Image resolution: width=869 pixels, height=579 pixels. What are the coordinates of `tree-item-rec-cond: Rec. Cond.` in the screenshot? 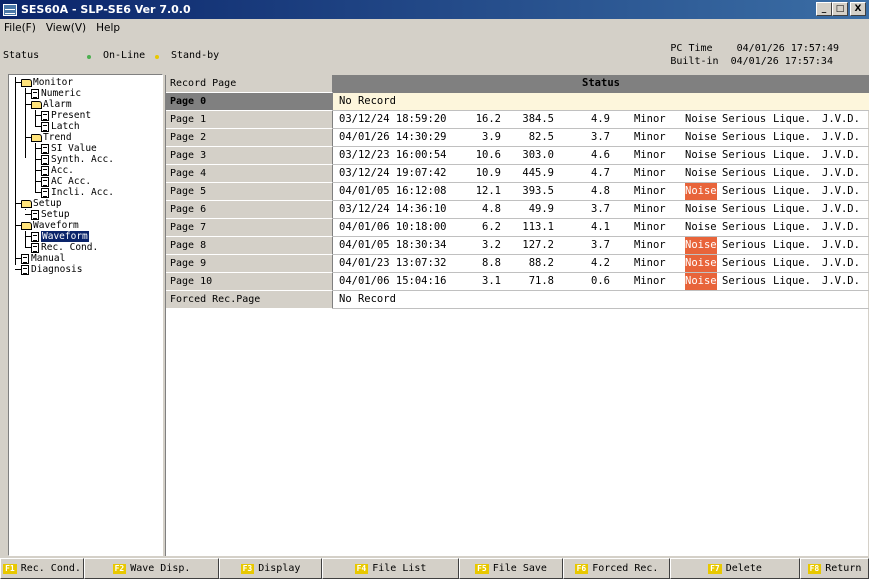 It's located at (64, 247).